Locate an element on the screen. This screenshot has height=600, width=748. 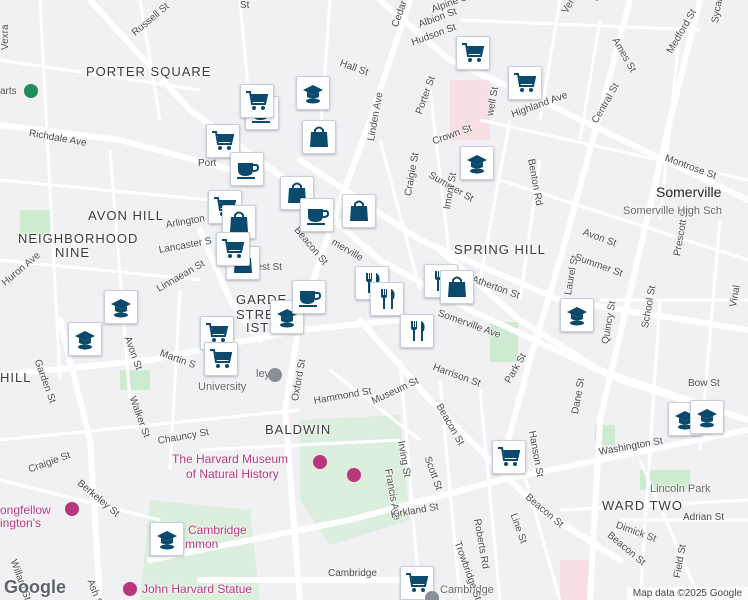
label-baldwin: BALDWIN is located at coordinates (298, 429).